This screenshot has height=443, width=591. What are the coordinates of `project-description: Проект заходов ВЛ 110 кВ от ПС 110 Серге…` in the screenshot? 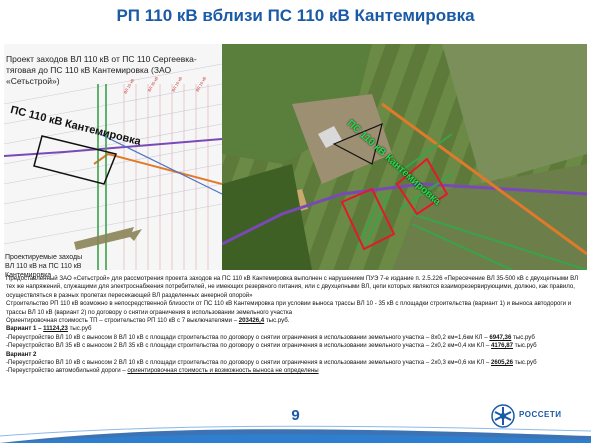 It's located at (101, 70).